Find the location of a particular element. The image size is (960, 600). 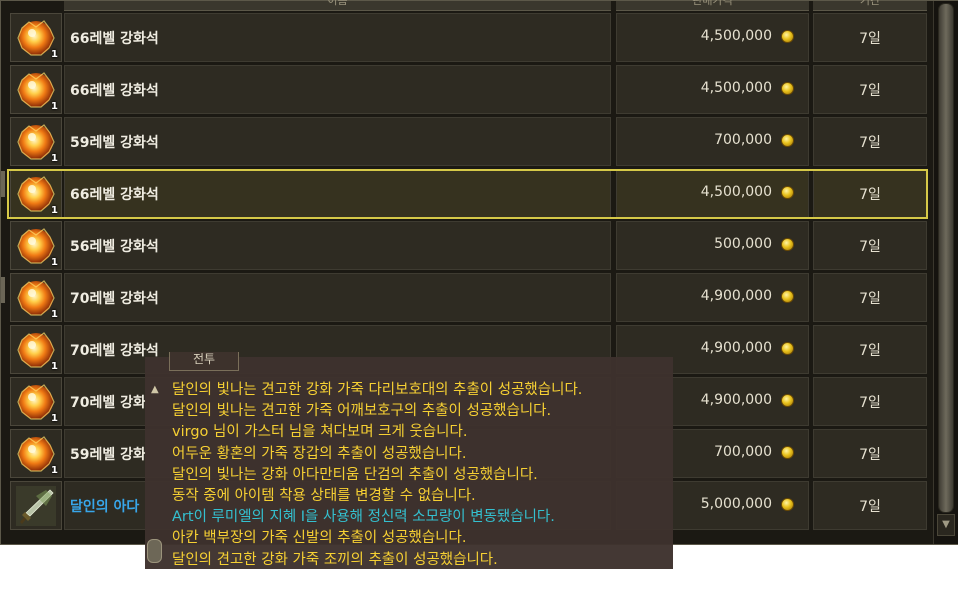

chat-message: 달인의 빛나는 강화 아다만티움 단검의 추출이 성공했습니다. is located at coordinates (355, 474).